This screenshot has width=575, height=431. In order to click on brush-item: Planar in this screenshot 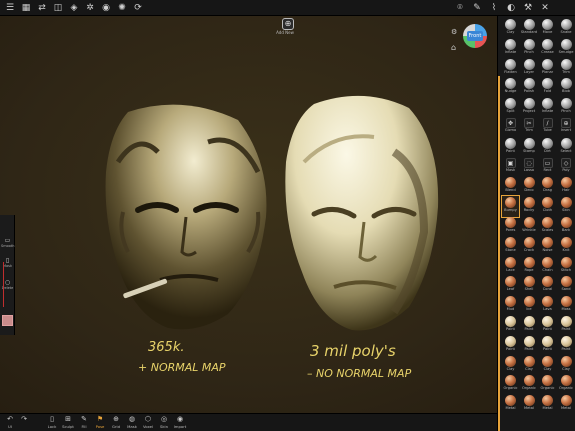, I will do `click(547, 68)`.